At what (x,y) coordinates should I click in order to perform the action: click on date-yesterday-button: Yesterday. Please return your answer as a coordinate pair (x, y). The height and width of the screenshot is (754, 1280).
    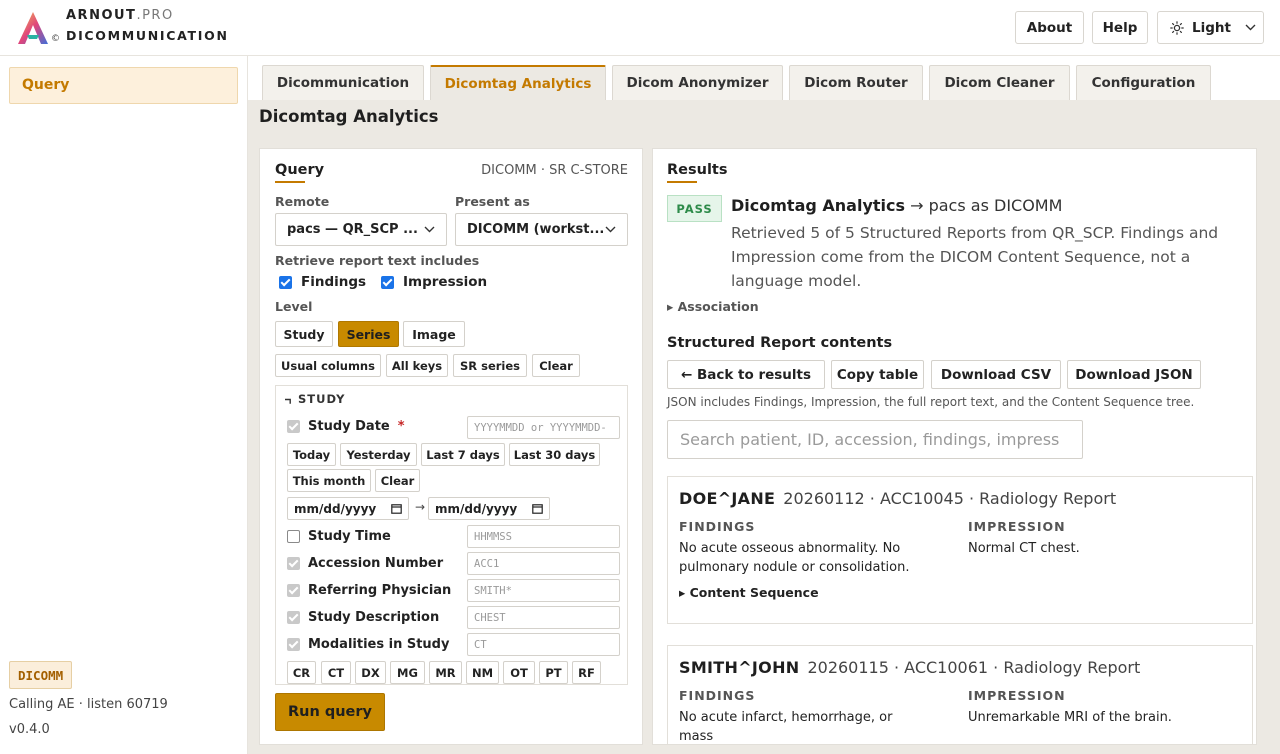
    Looking at the image, I should click on (378, 454).